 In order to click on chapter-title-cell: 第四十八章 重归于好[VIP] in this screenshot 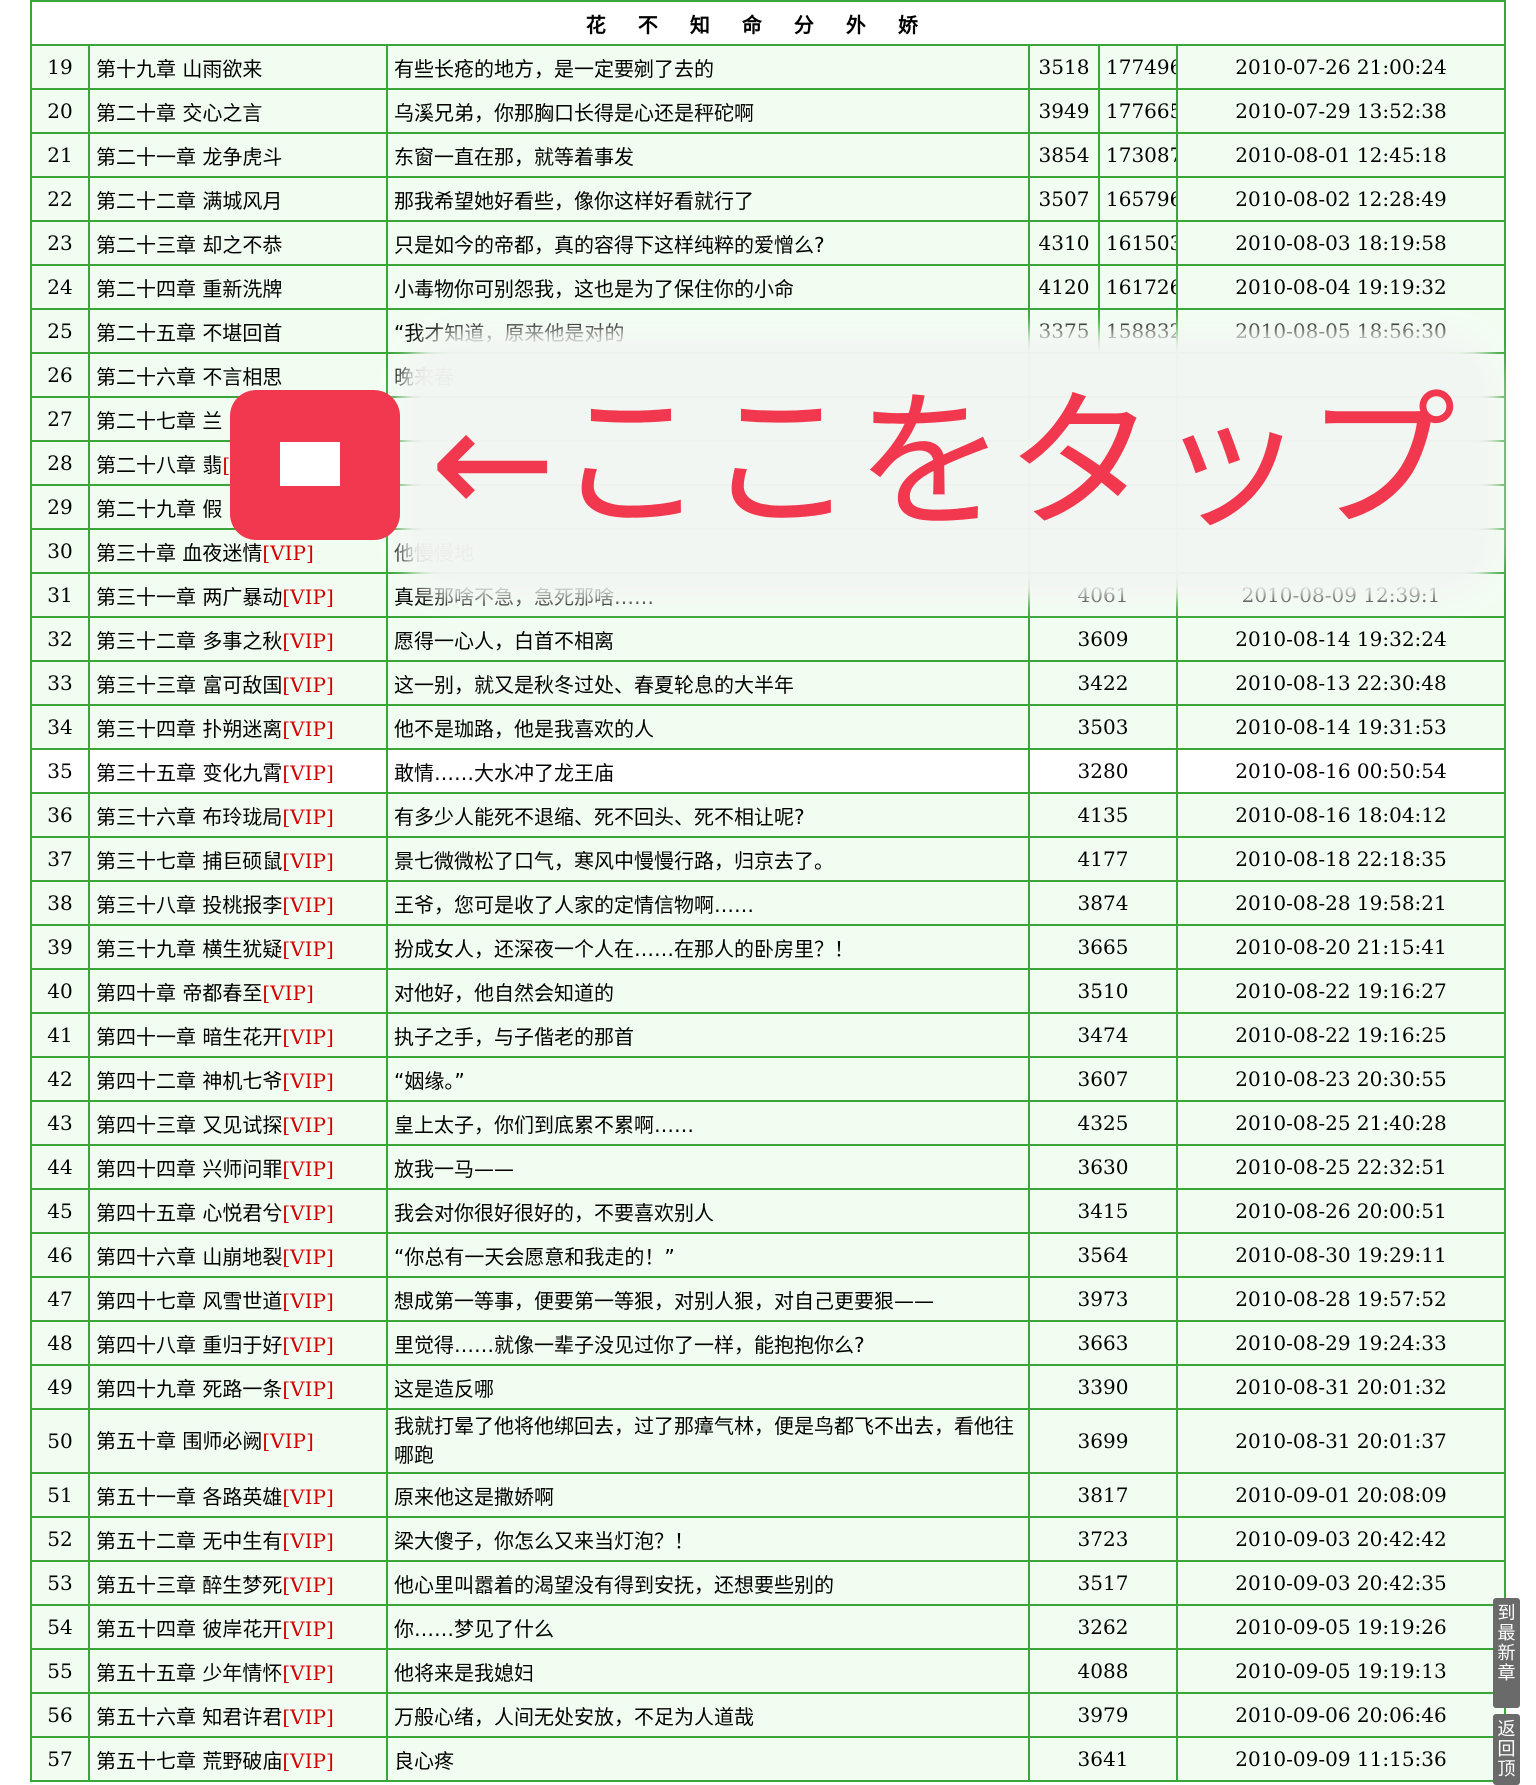, I will do `click(238, 1343)`.